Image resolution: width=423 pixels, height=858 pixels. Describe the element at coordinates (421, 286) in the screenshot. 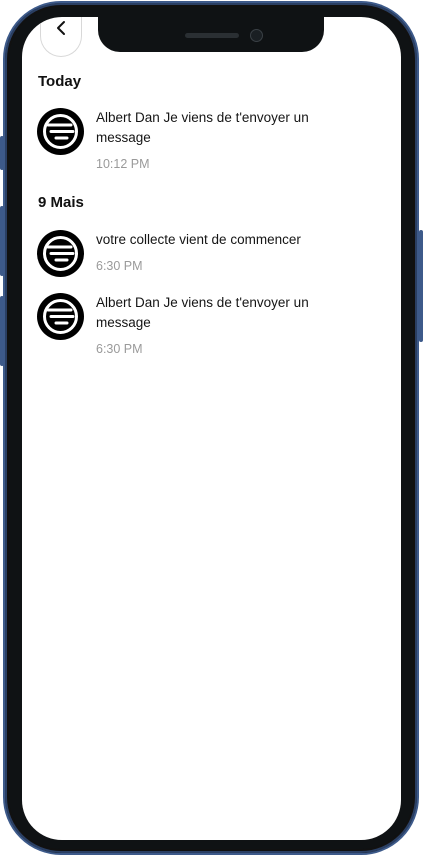

I see `power-button` at that location.